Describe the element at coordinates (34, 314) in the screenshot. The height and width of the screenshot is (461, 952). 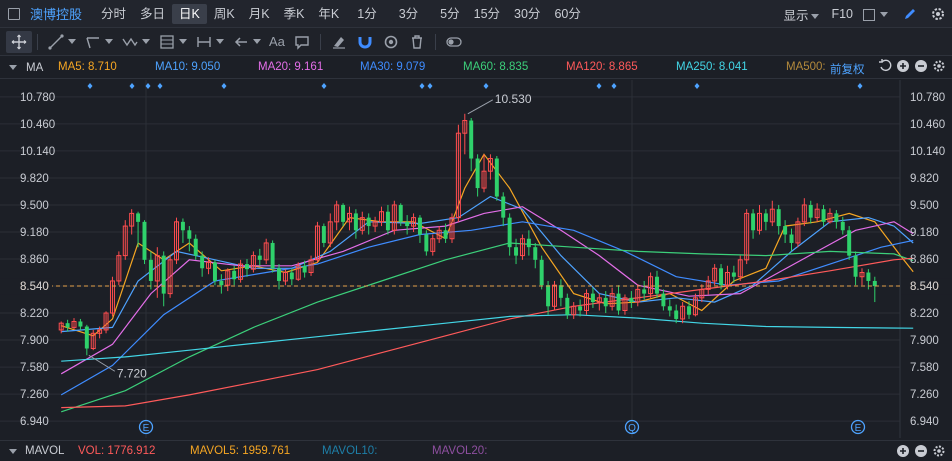
I see `y-tick-label-left: 8.220` at that location.